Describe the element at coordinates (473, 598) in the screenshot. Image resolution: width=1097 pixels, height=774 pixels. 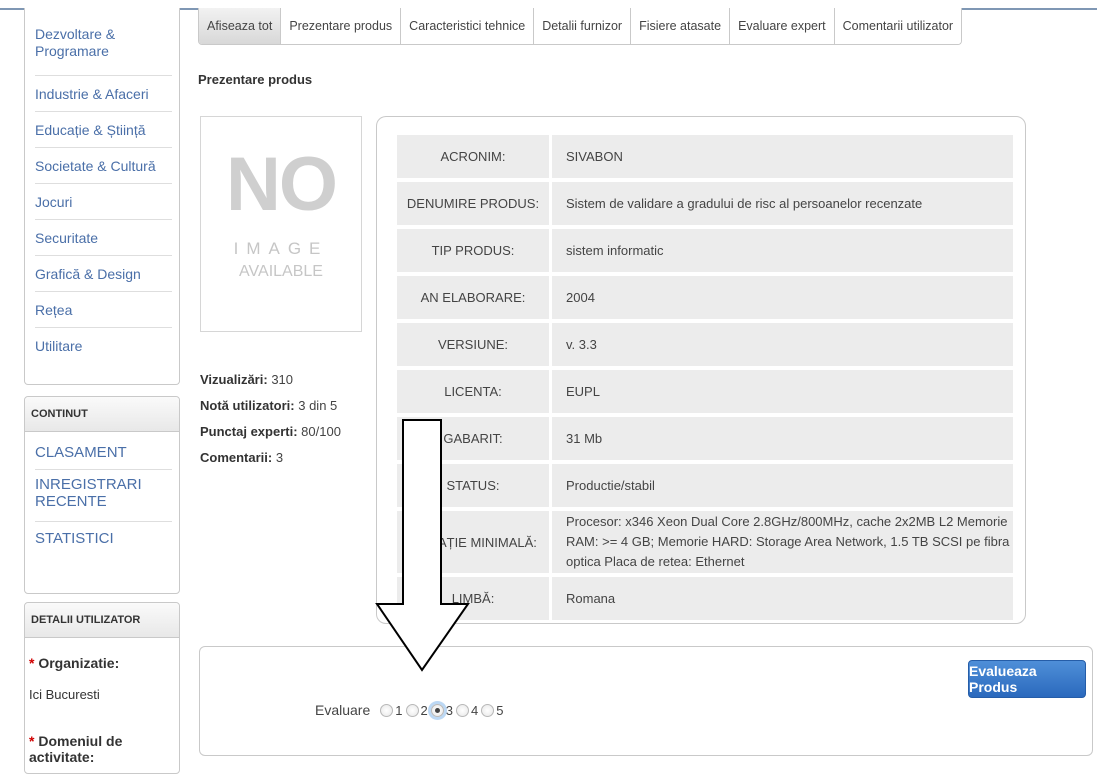
I see `row-key: LIMBĂ:` at that location.